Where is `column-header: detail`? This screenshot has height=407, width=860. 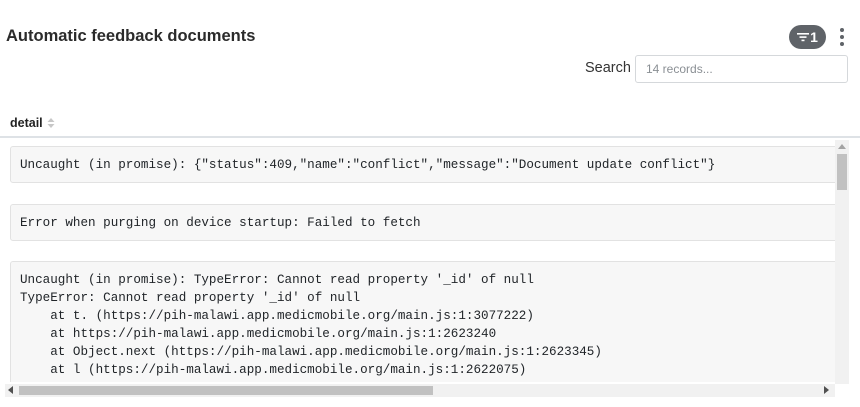
column-header: detail is located at coordinates (430, 123).